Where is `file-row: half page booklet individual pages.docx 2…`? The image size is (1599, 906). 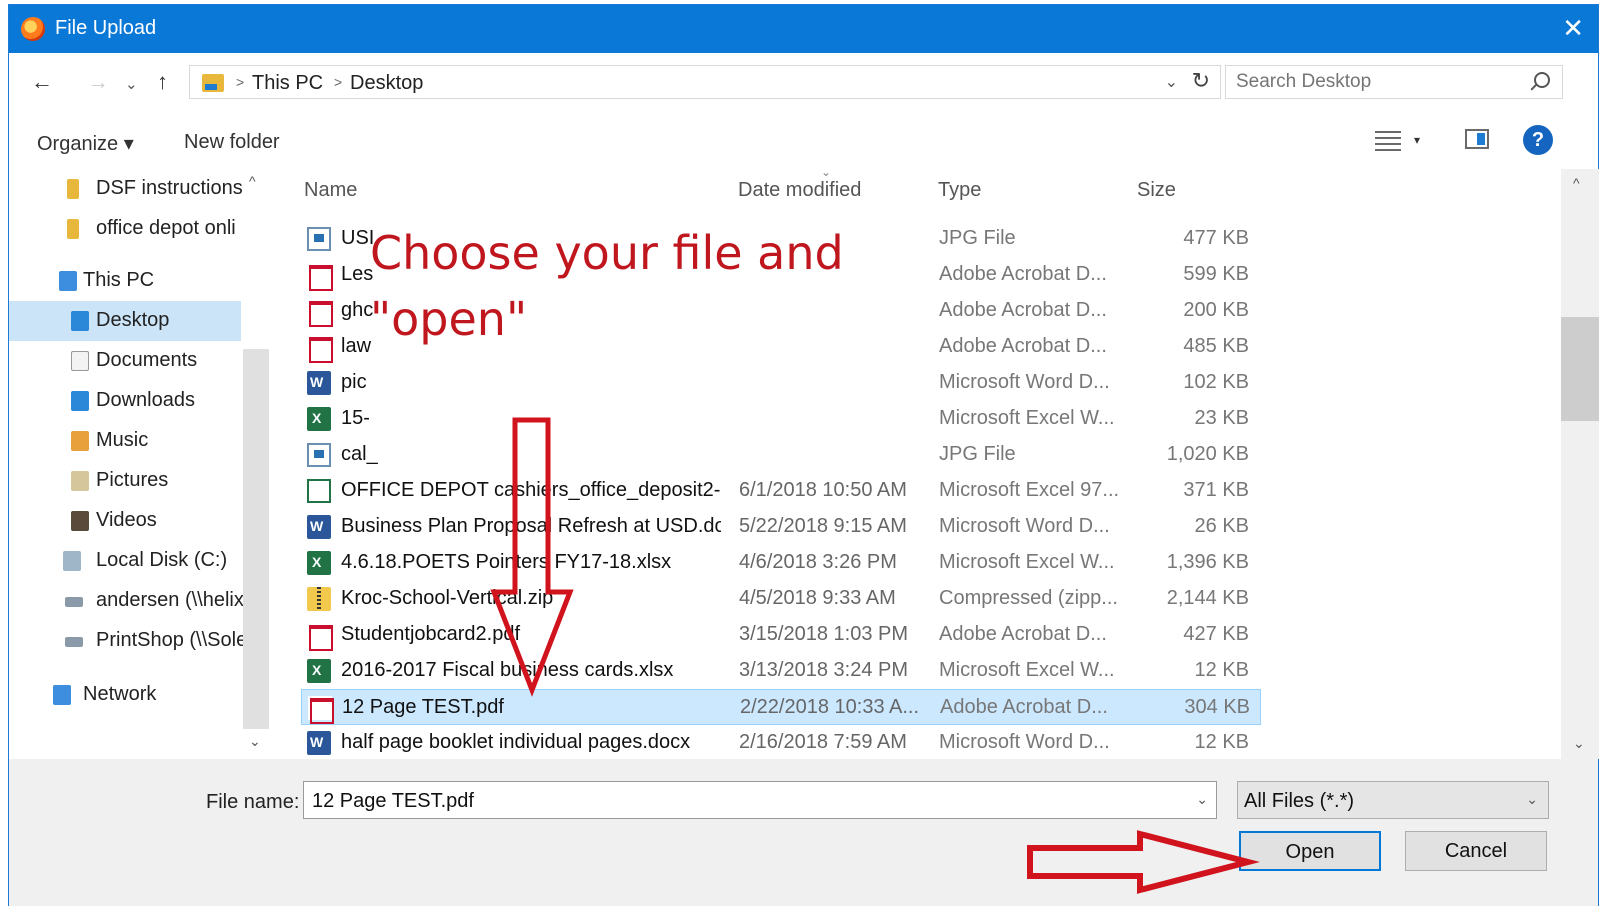 file-row: half page booklet individual pages.docx 2… is located at coordinates (781, 742).